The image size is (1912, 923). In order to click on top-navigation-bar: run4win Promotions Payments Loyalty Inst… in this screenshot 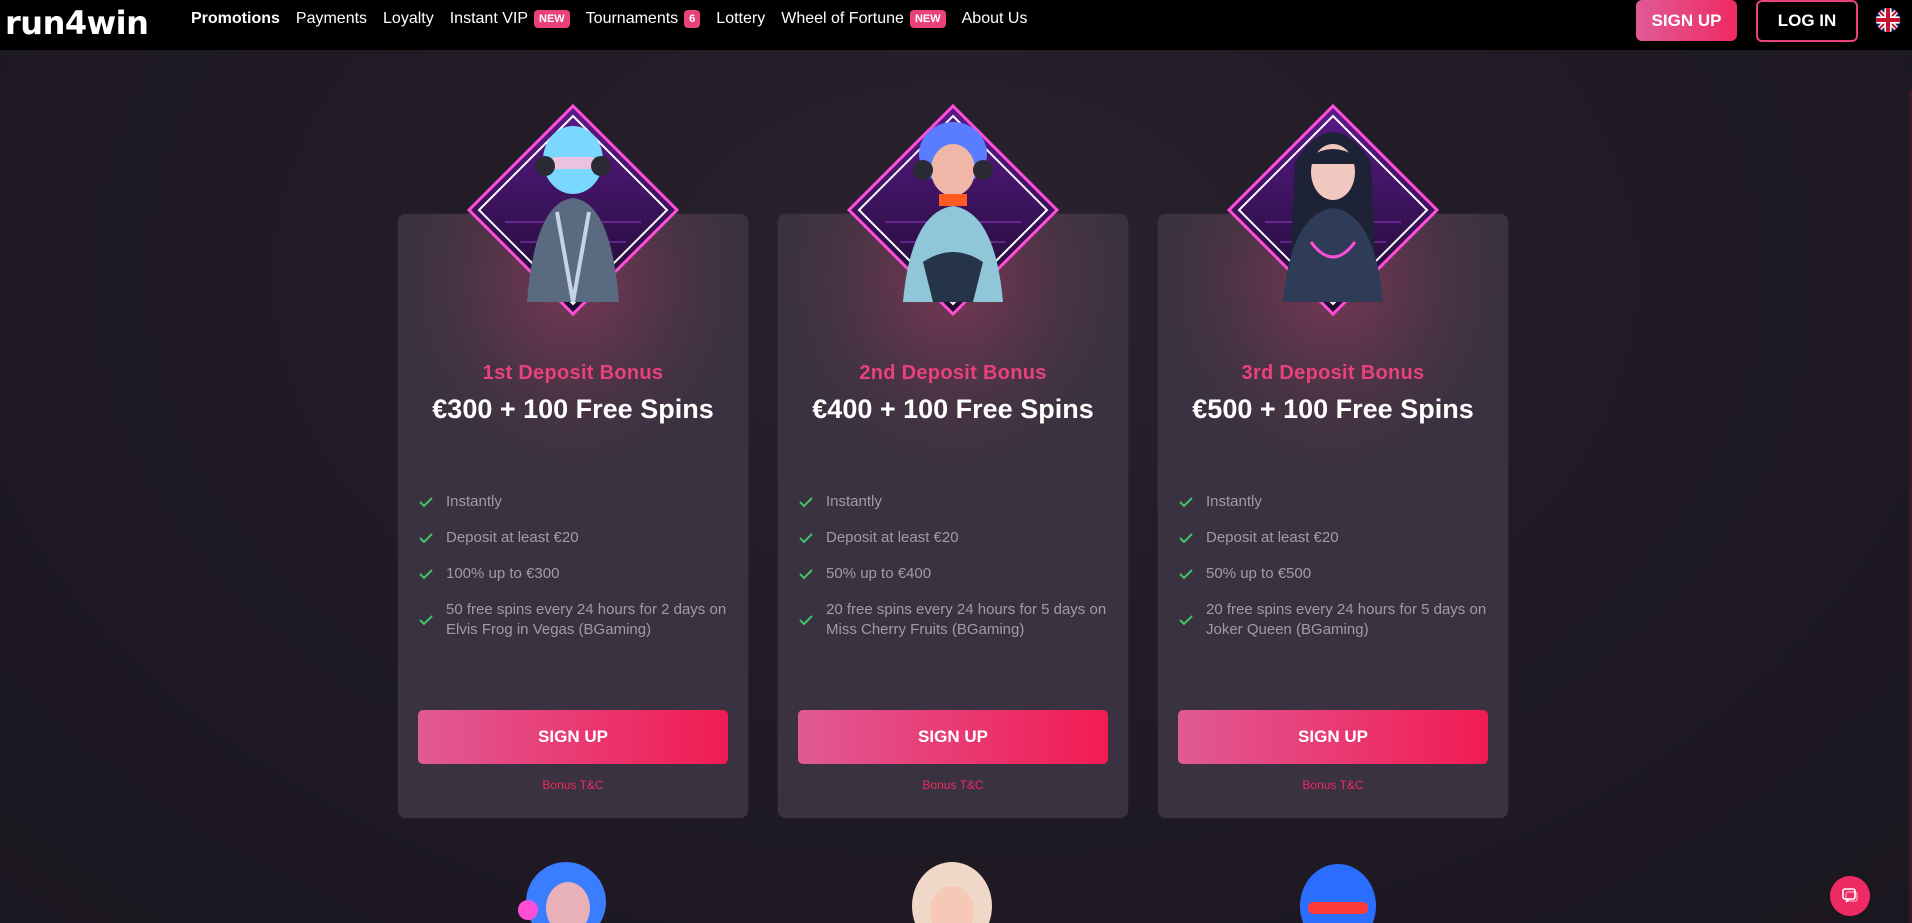, I will do `click(956, 25)`.